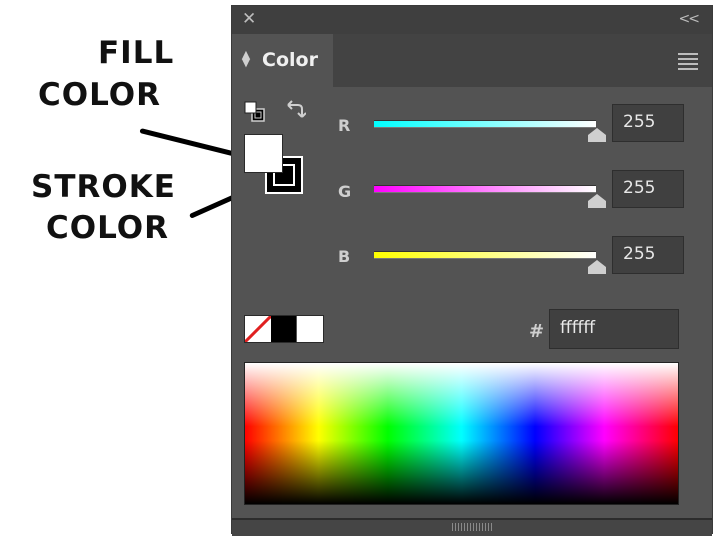 The width and height of the screenshot is (724, 550). What do you see at coordinates (107, 228) in the screenshot?
I see `stroke-color-label-line2: COLOR` at bounding box center [107, 228].